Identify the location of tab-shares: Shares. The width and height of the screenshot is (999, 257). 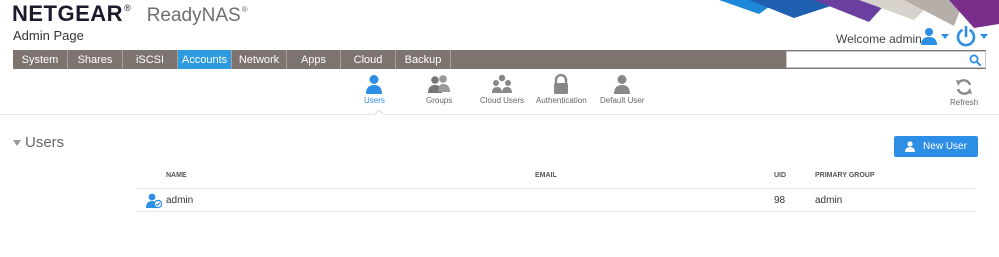
(95, 59).